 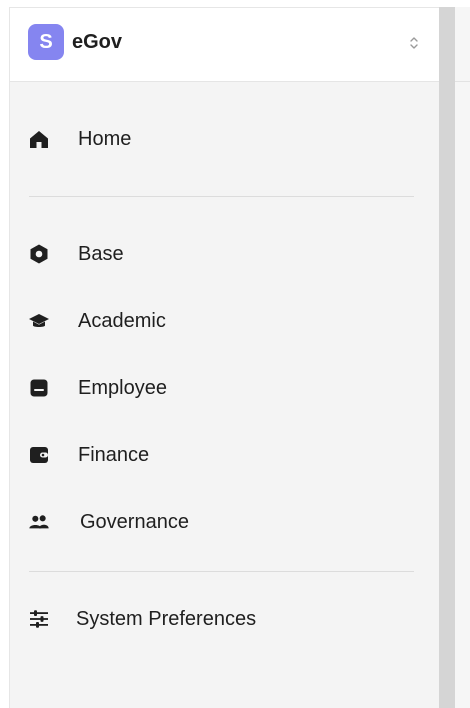 I want to click on sidebar-item-system-preferences: System Preferences, so click(x=224, y=619).